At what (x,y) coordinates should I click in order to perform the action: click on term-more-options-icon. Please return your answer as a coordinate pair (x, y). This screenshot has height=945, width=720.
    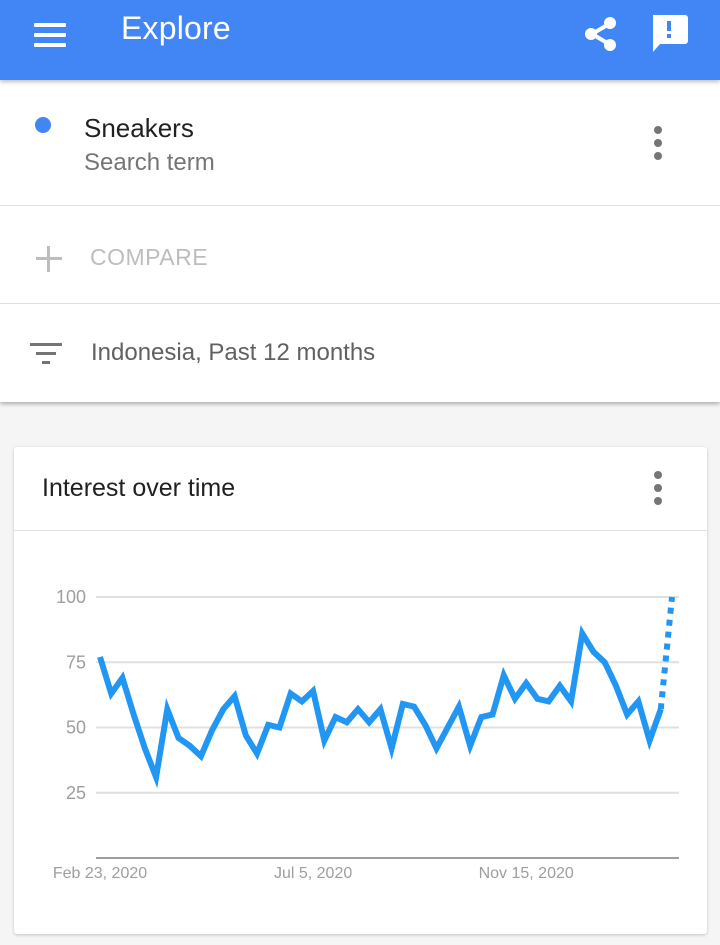
    Looking at the image, I should click on (658, 144).